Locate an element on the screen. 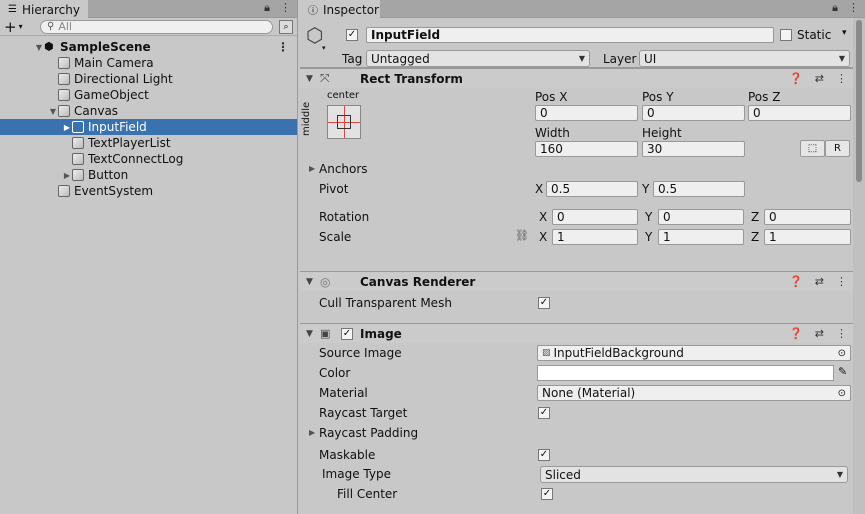 The width and height of the screenshot is (865, 514). scene-search-button: ⌕ is located at coordinates (286, 26).